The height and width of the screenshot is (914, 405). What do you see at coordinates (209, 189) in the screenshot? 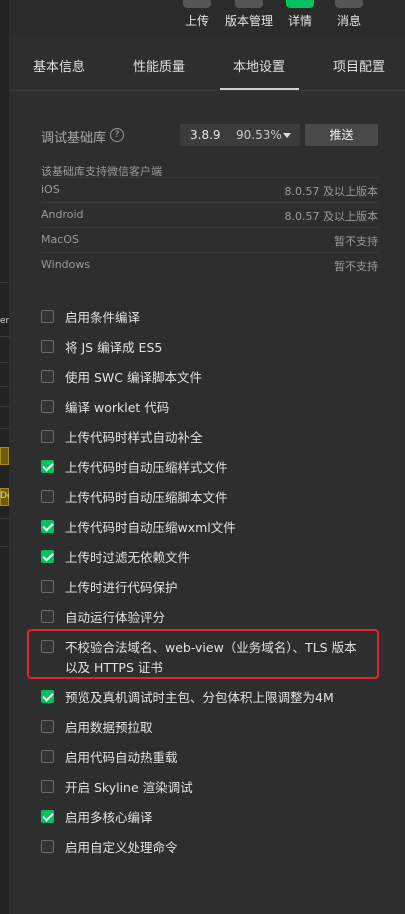
I see `platform-row-ios: iOS 8.0.57 及以上版本` at bounding box center [209, 189].